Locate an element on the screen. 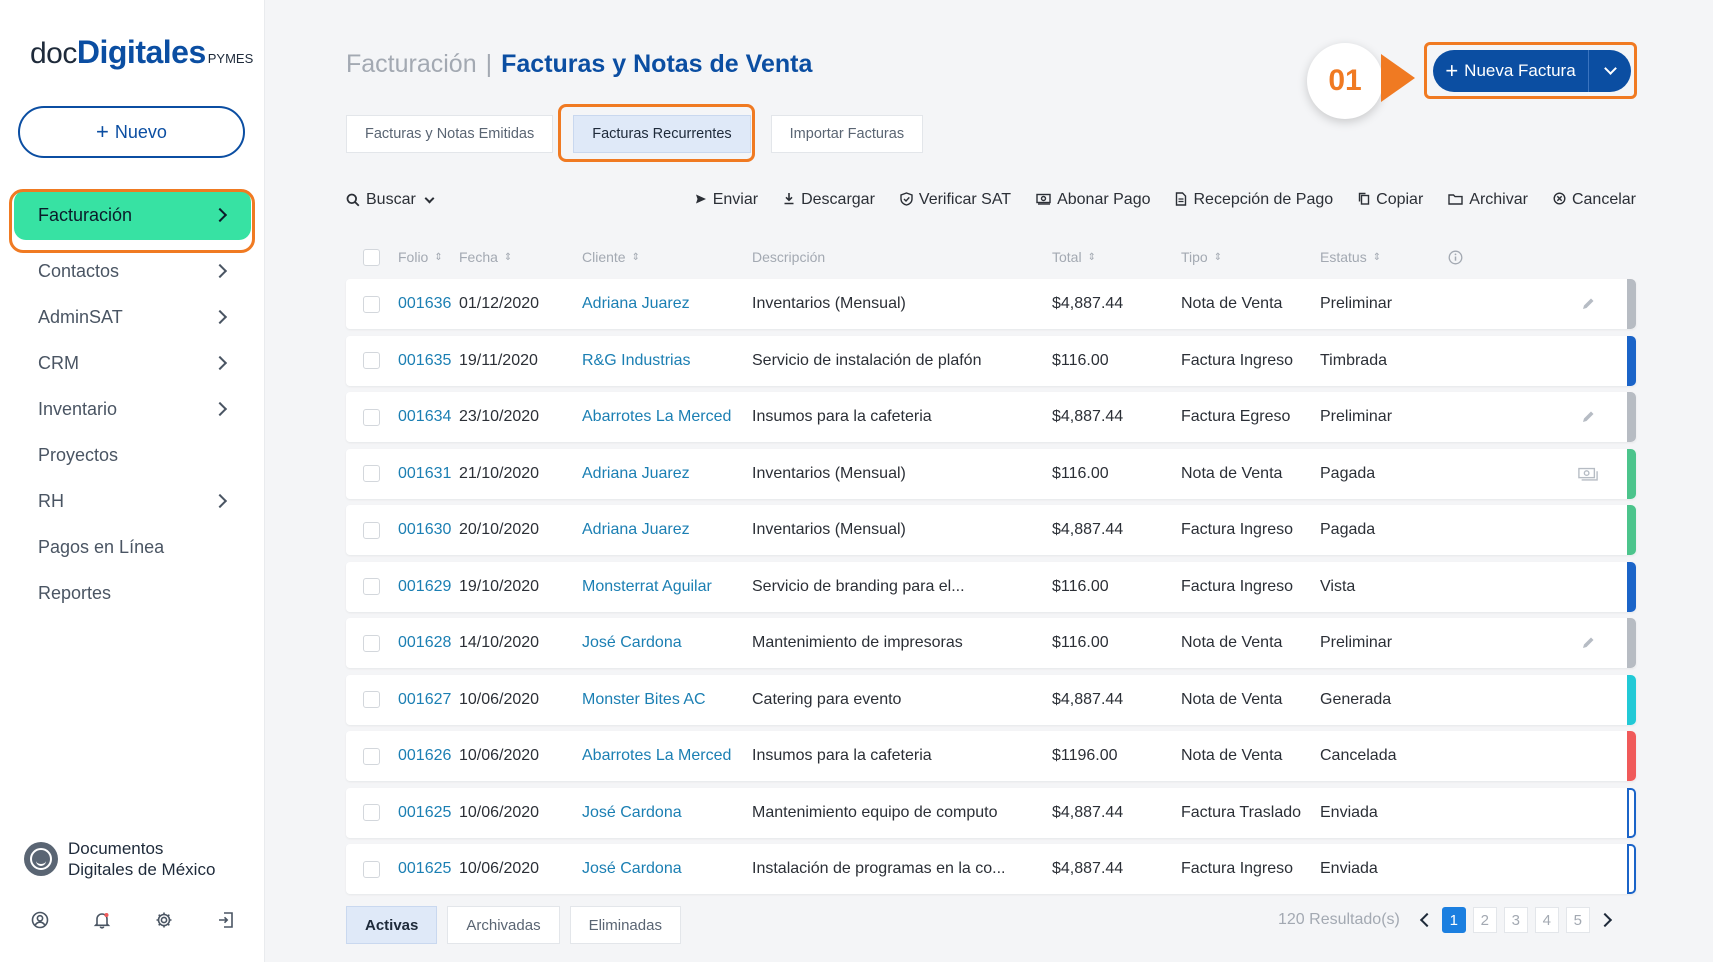  app-logo: doc Digitales PYMES is located at coordinates (141, 52).